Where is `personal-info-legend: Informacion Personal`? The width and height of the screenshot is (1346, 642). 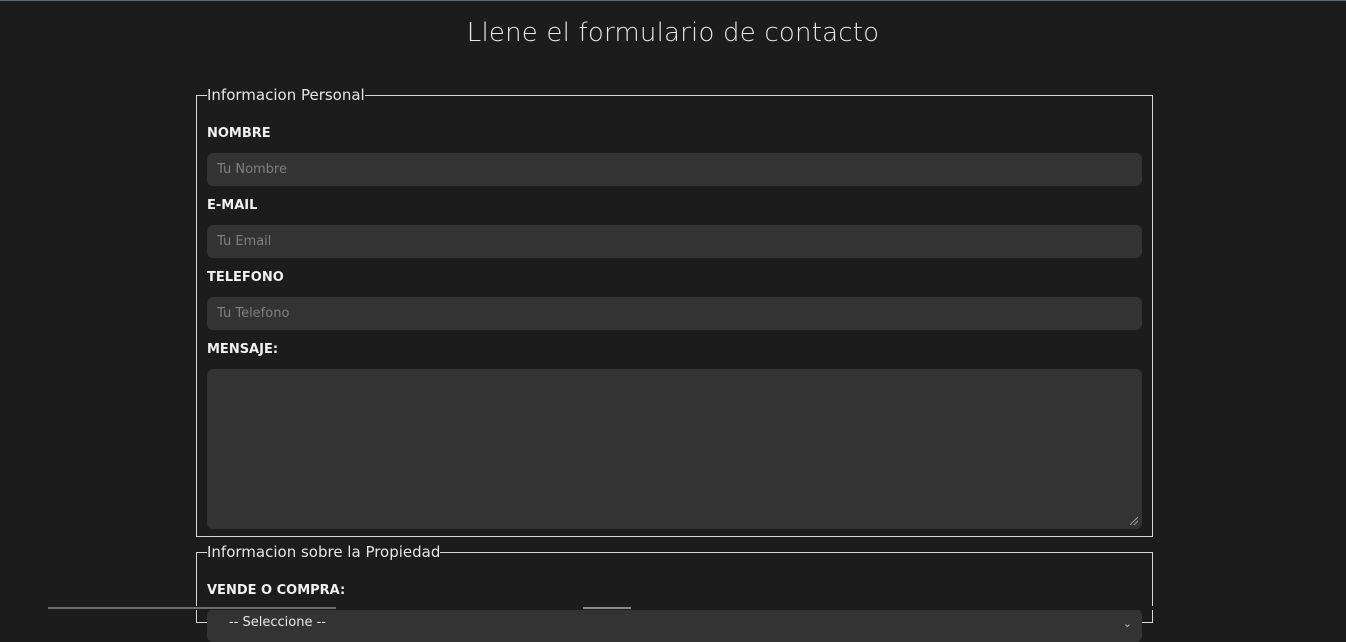 personal-info-legend: Informacion Personal is located at coordinates (286, 95).